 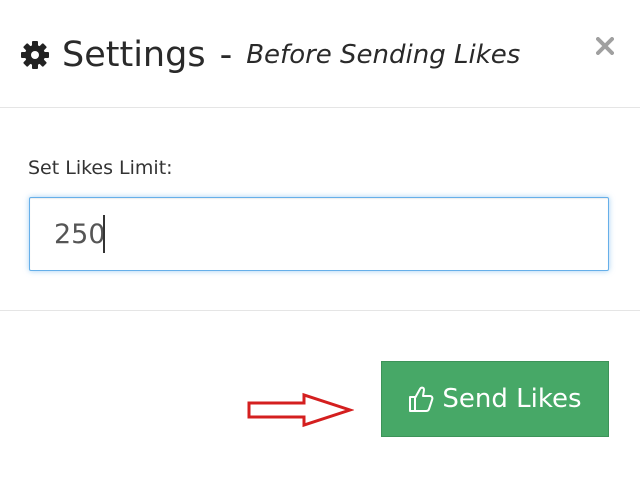 I want to click on modal-title: Settings - Before Sending Likes, so click(x=270, y=55).